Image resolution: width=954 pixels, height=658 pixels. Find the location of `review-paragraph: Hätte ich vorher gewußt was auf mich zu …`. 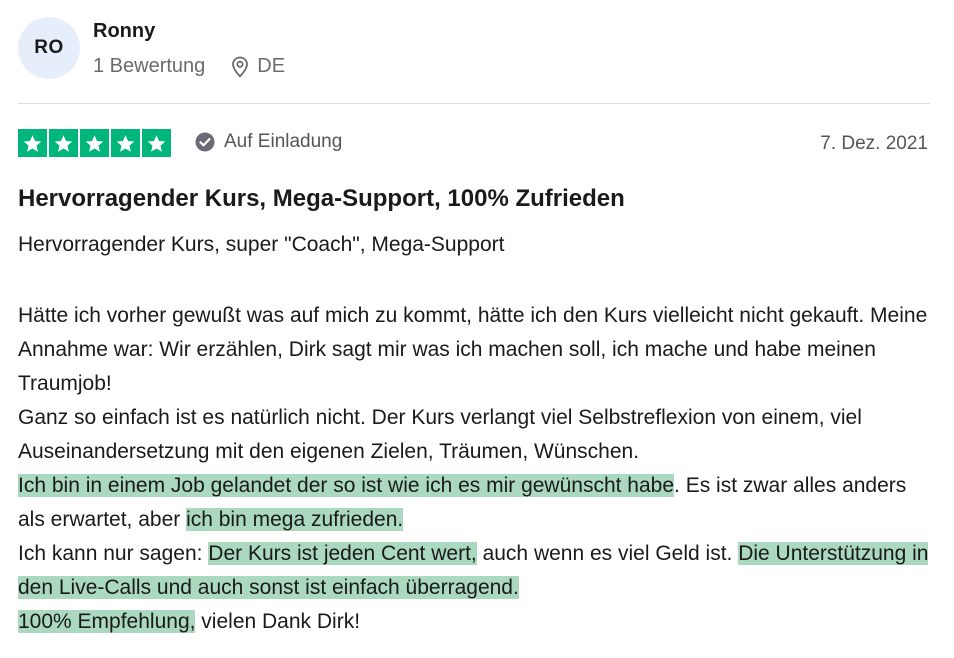

review-paragraph: Hätte ich vorher gewußt was auf mich zu … is located at coordinates (473, 349).